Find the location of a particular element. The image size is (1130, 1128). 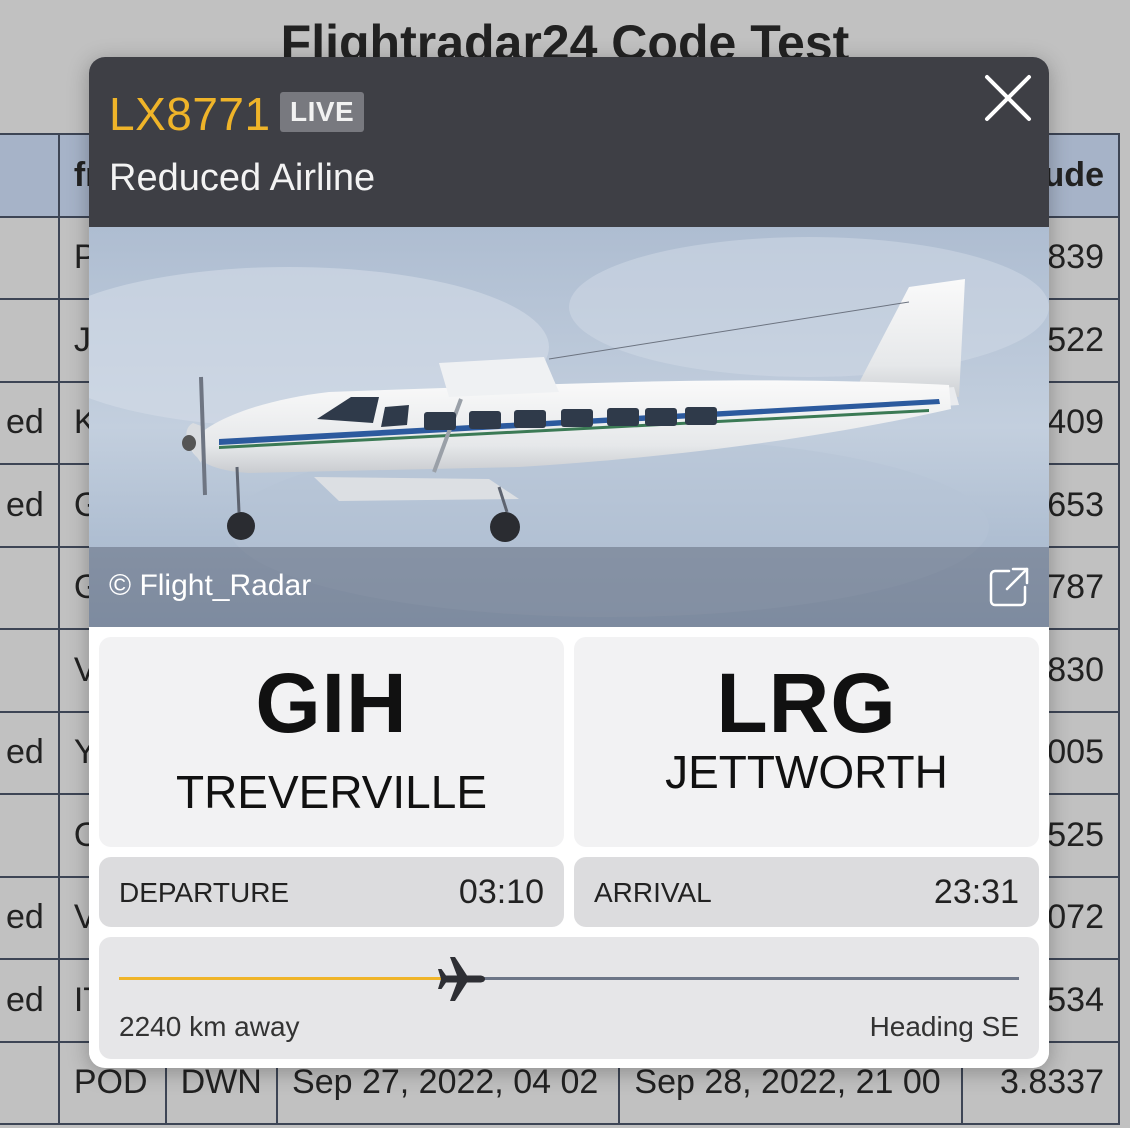

distance-remaining: 2240 km away is located at coordinates (209, 1026).